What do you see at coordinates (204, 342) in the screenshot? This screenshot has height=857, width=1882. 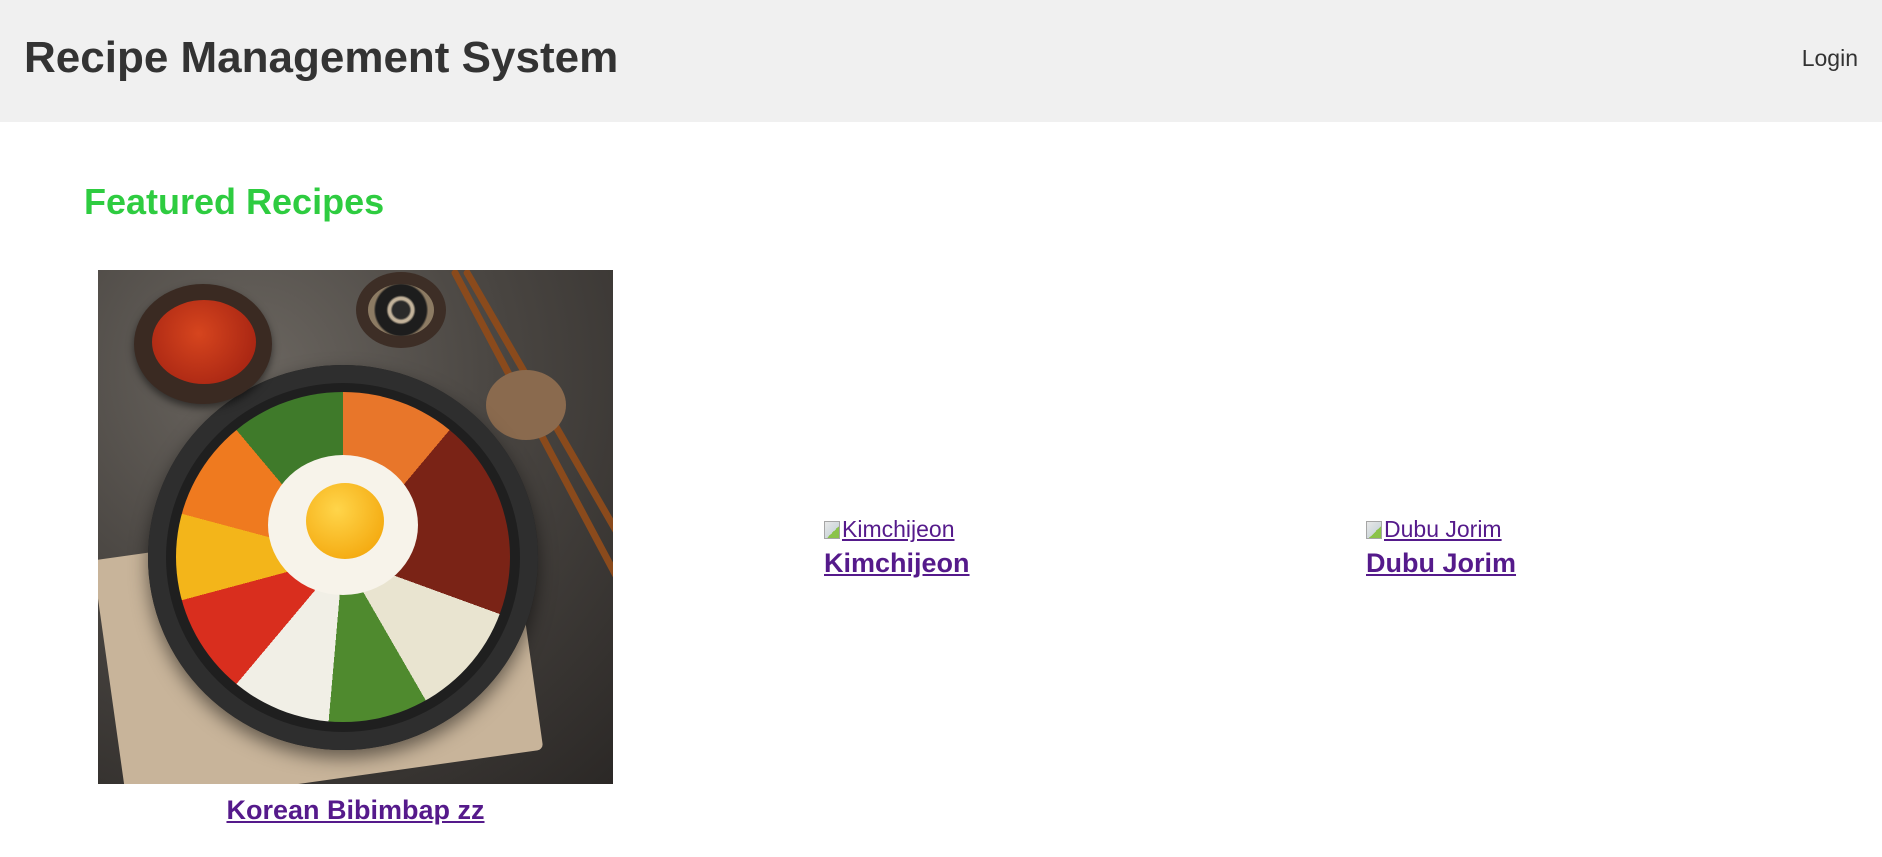 I see `recipe-photo-sauce` at bounding box center [204, 342].